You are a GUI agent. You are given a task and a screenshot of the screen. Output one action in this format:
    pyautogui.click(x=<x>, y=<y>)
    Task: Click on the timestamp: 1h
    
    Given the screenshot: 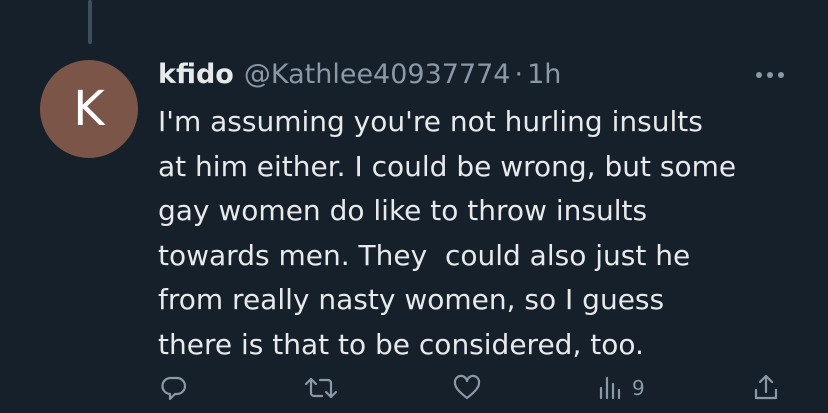 What is the action you would take?
    pyautogui.click(x=544, y=75)
    